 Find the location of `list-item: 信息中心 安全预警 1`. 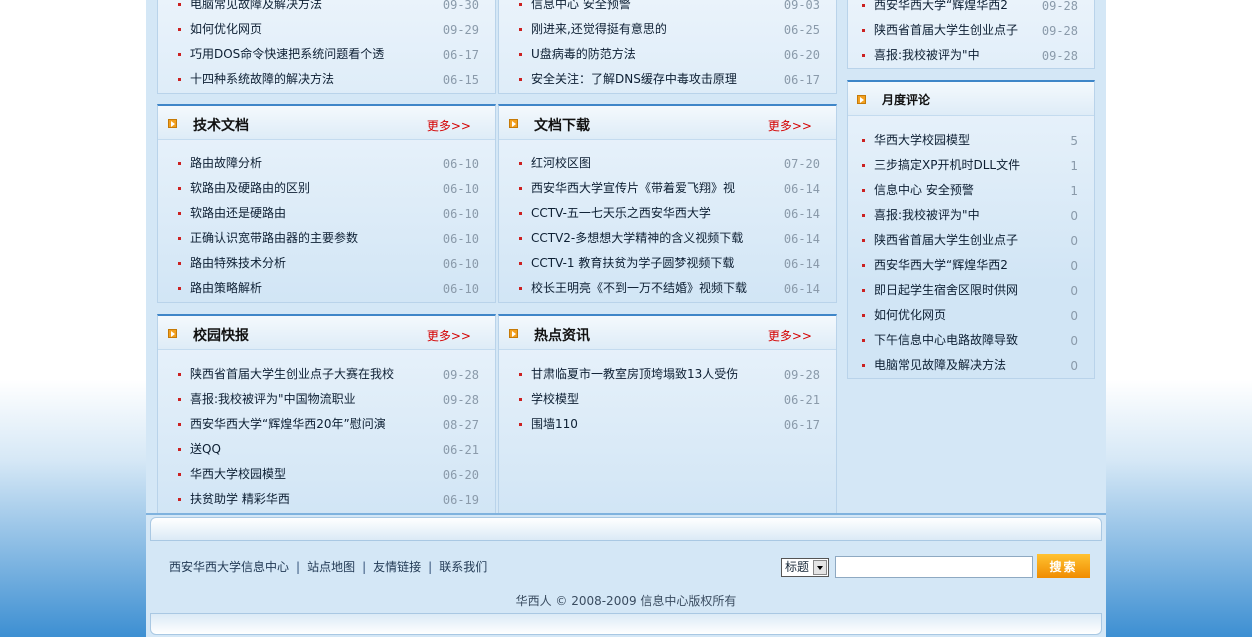

list-item: 信息中心 安全预警 1 is located at coordinates (971, 190).